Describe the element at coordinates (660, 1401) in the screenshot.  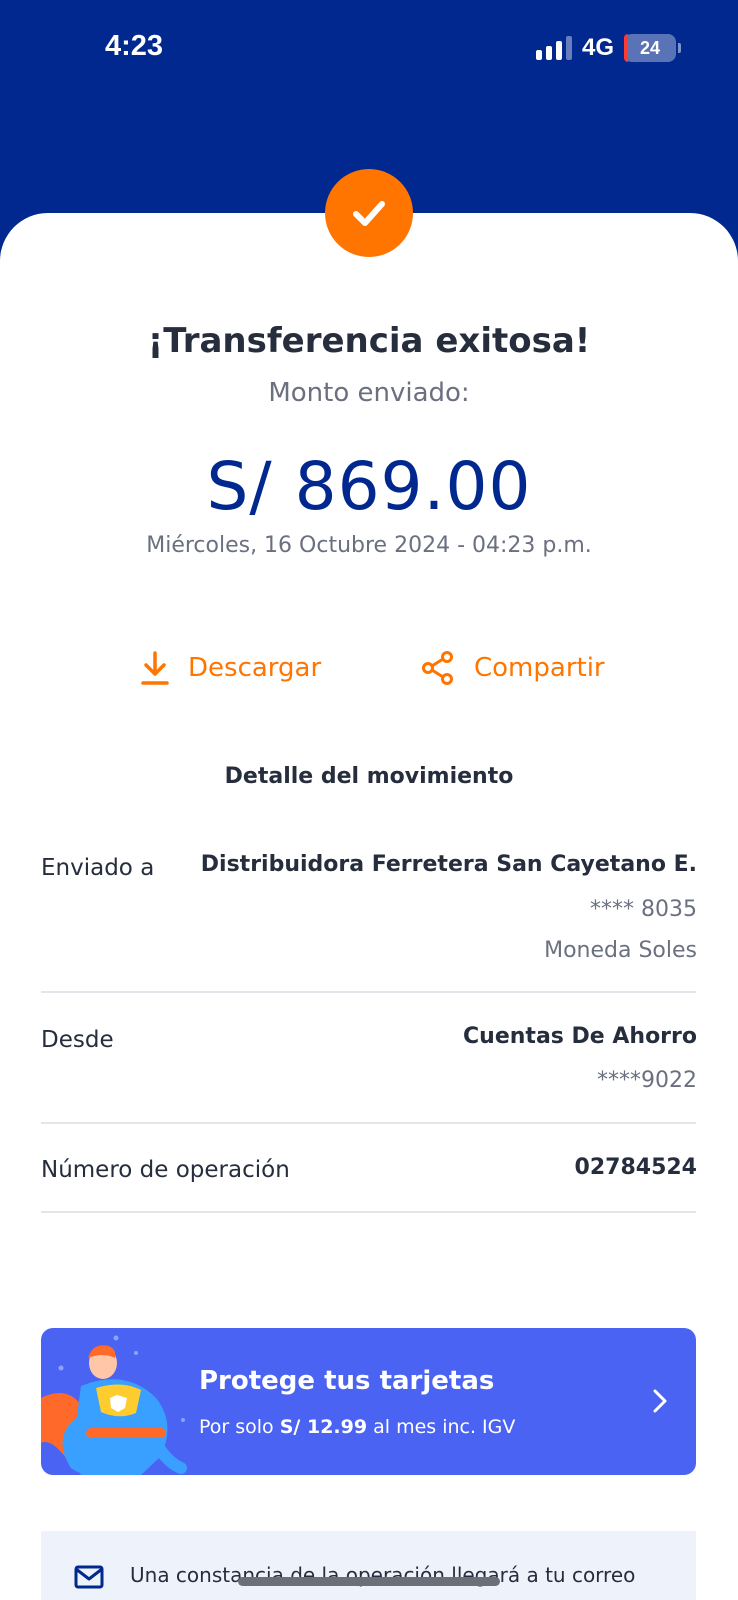
I see `chevron-right-icon` at that location.